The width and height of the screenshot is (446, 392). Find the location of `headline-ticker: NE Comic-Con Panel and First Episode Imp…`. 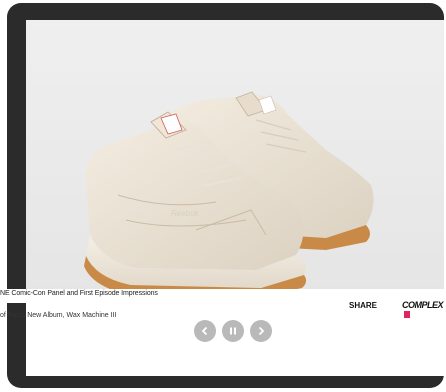

headline-ticker: NE Comic-Con Panel and First Episode Imp… is located at coordinates (223, 296).